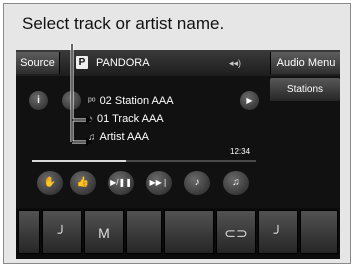 The width and height of the screenshot is (356, 268). I want to click on artist-row: ♫ Artist AAA, so click(118, 137).